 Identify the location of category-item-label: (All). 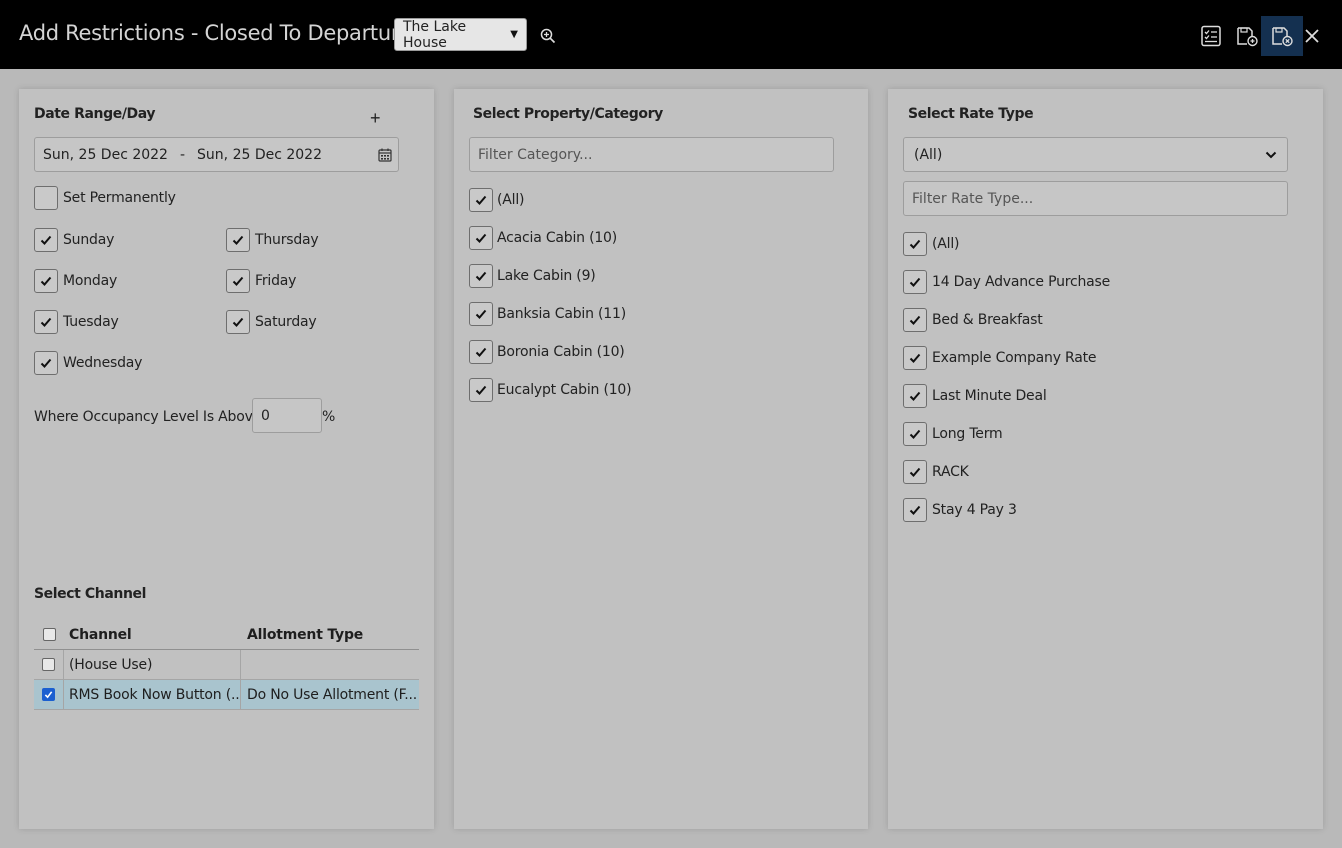
(511, 200).